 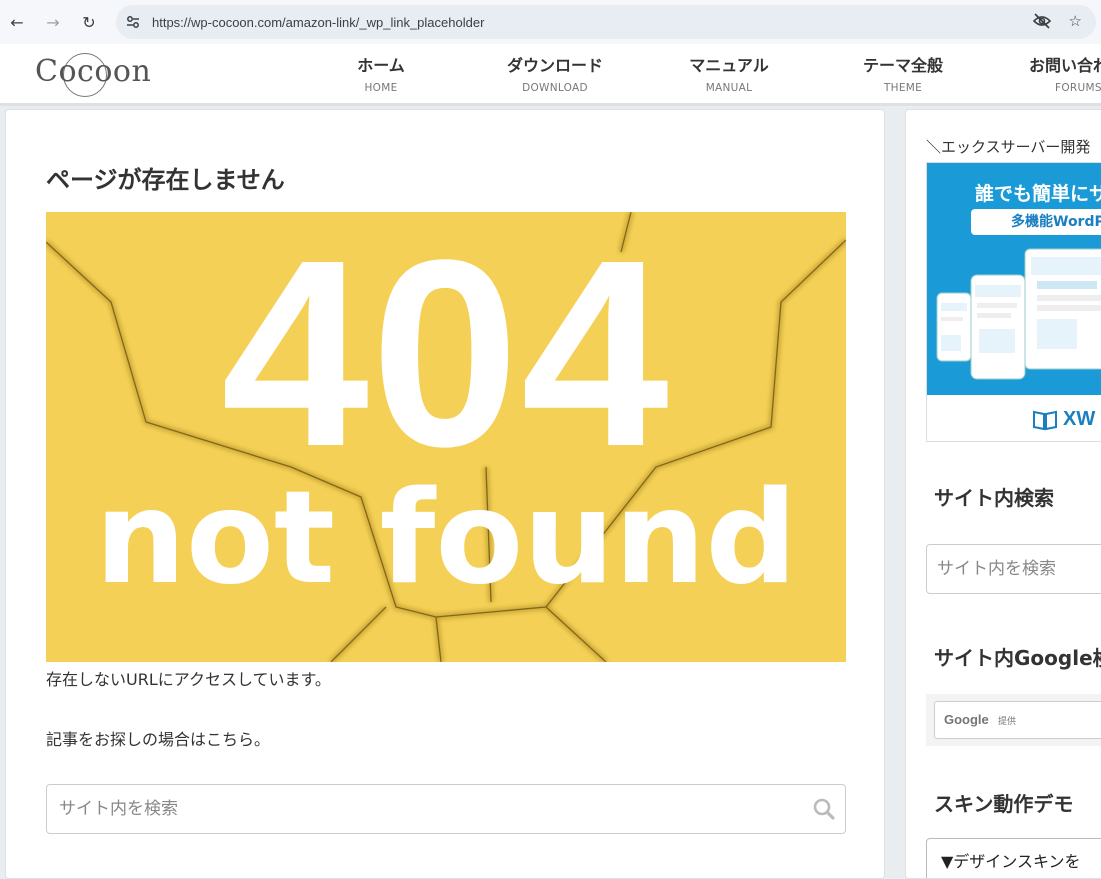 I want to click on not-found-message: 存在しないURLにアクセスしています。, so click(x=188, y=679).